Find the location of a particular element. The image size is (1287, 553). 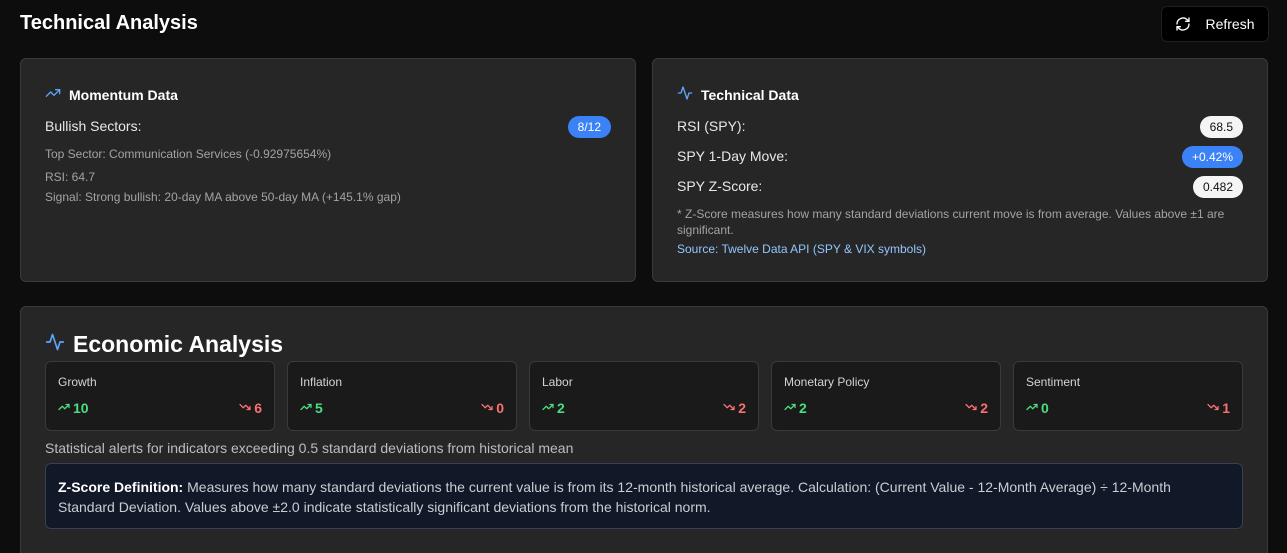

metric-name: Sentiment is located at coordinates (1053, 382).